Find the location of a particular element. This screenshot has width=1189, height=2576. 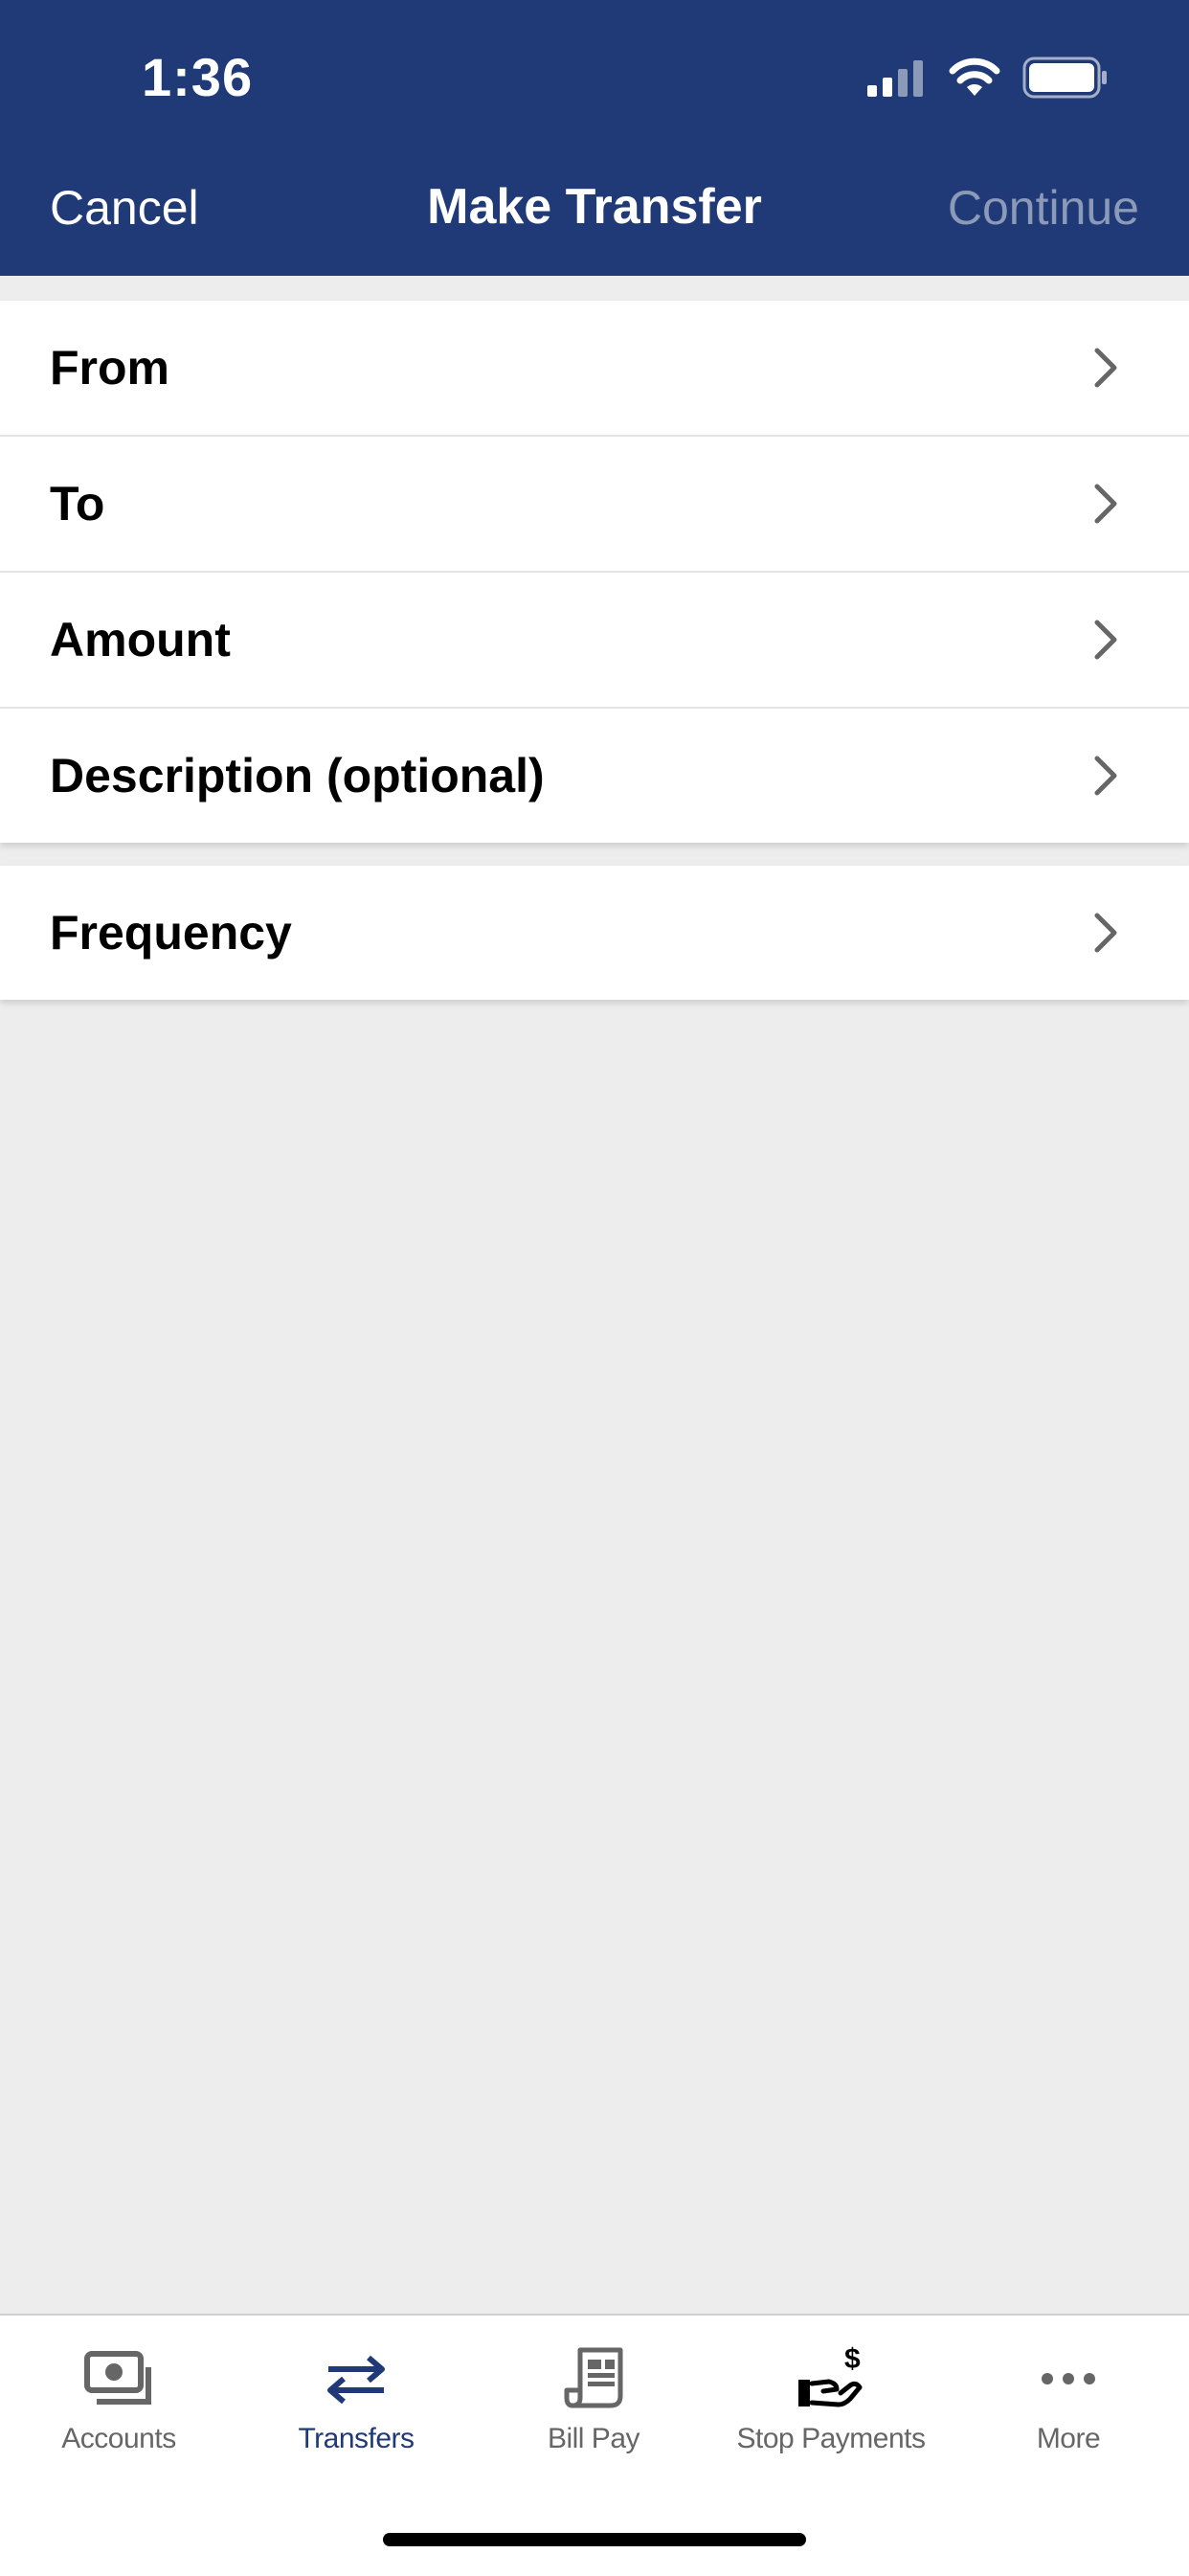

status-icons is located at coordinates (987, 78).